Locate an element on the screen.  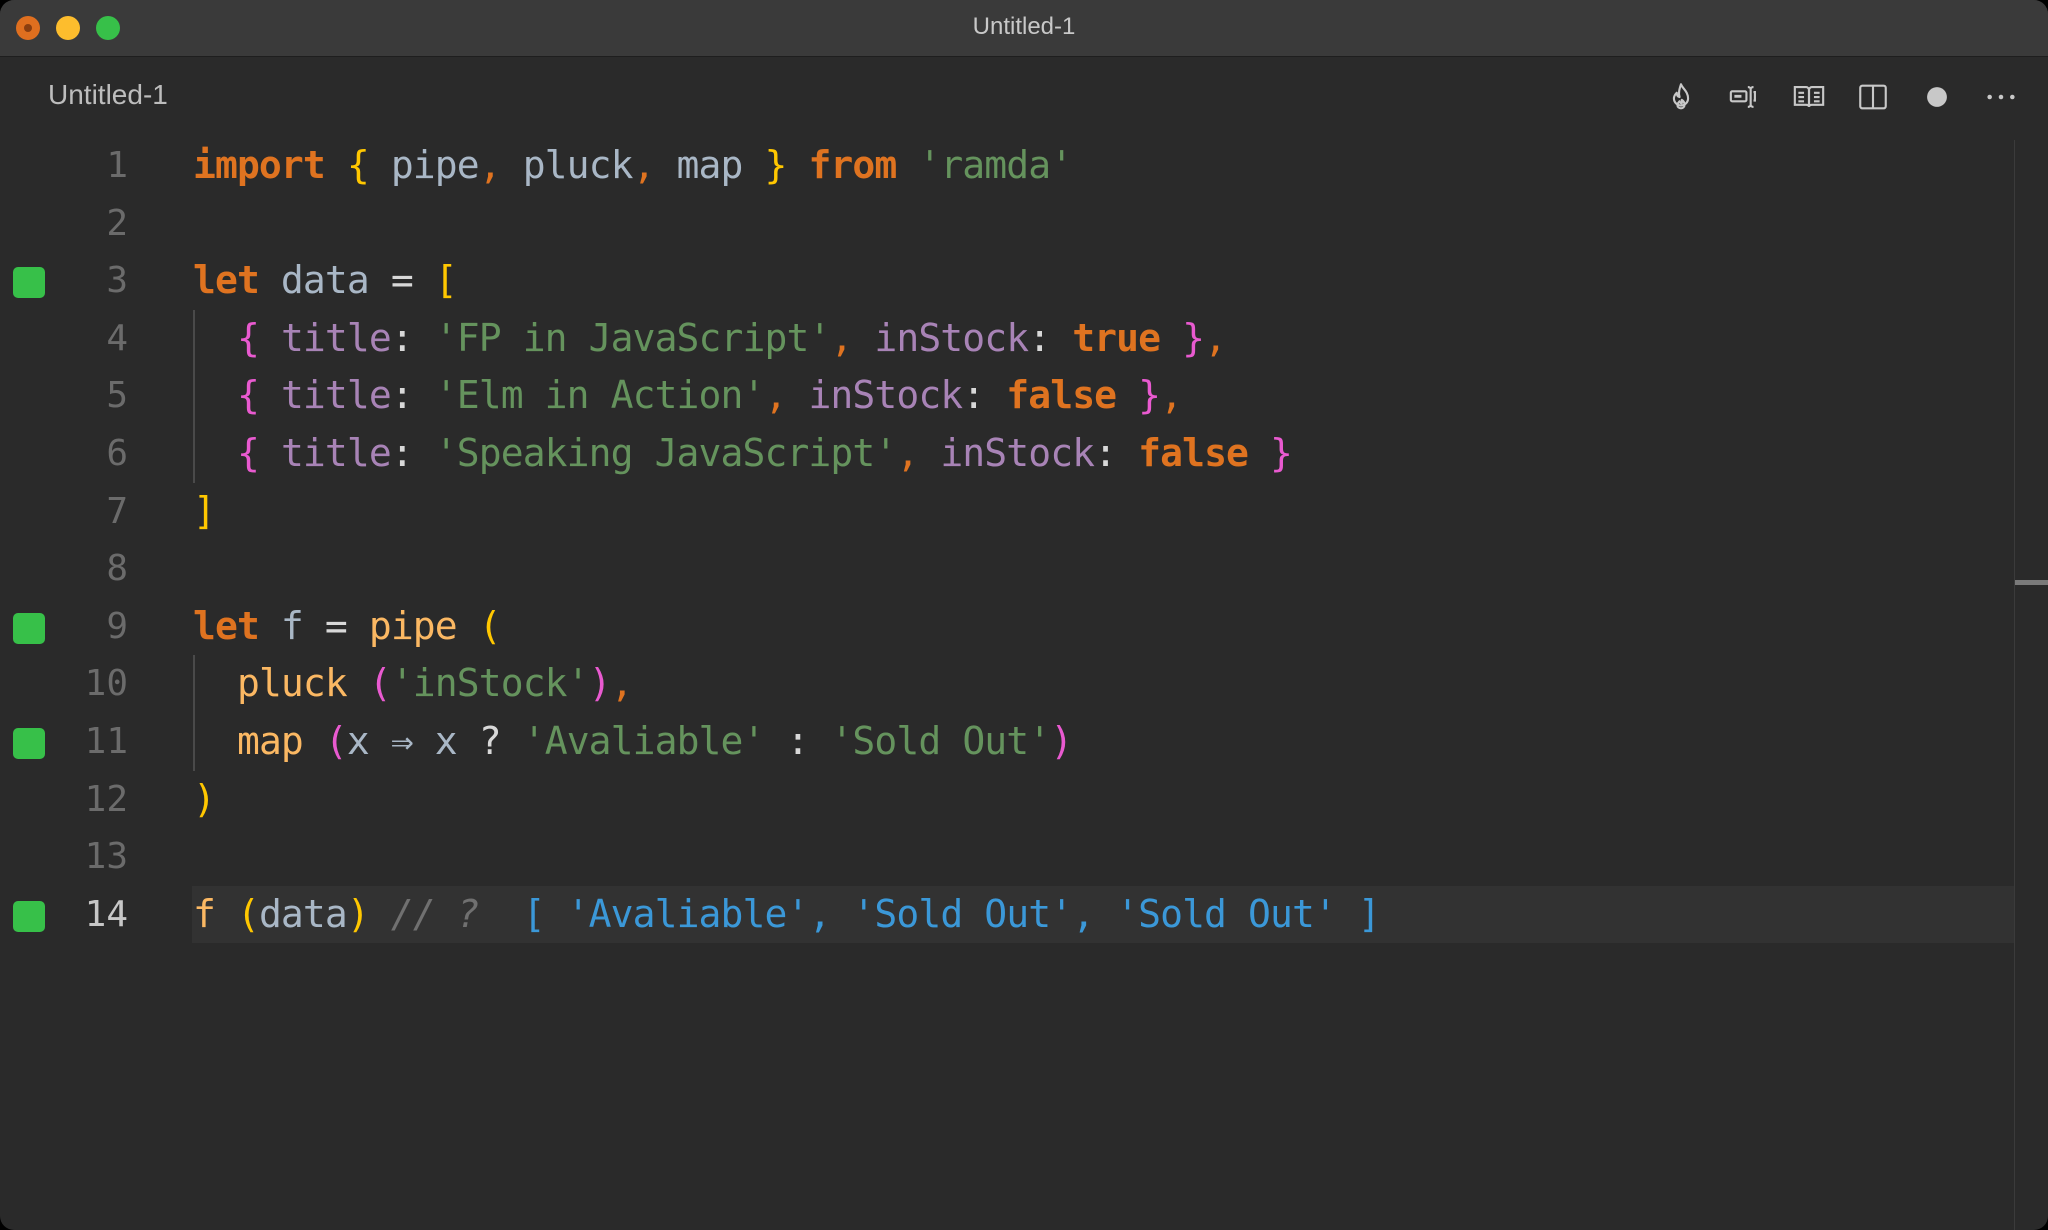
window-title: Untitled-1 is located at coordinates (1024, 26).